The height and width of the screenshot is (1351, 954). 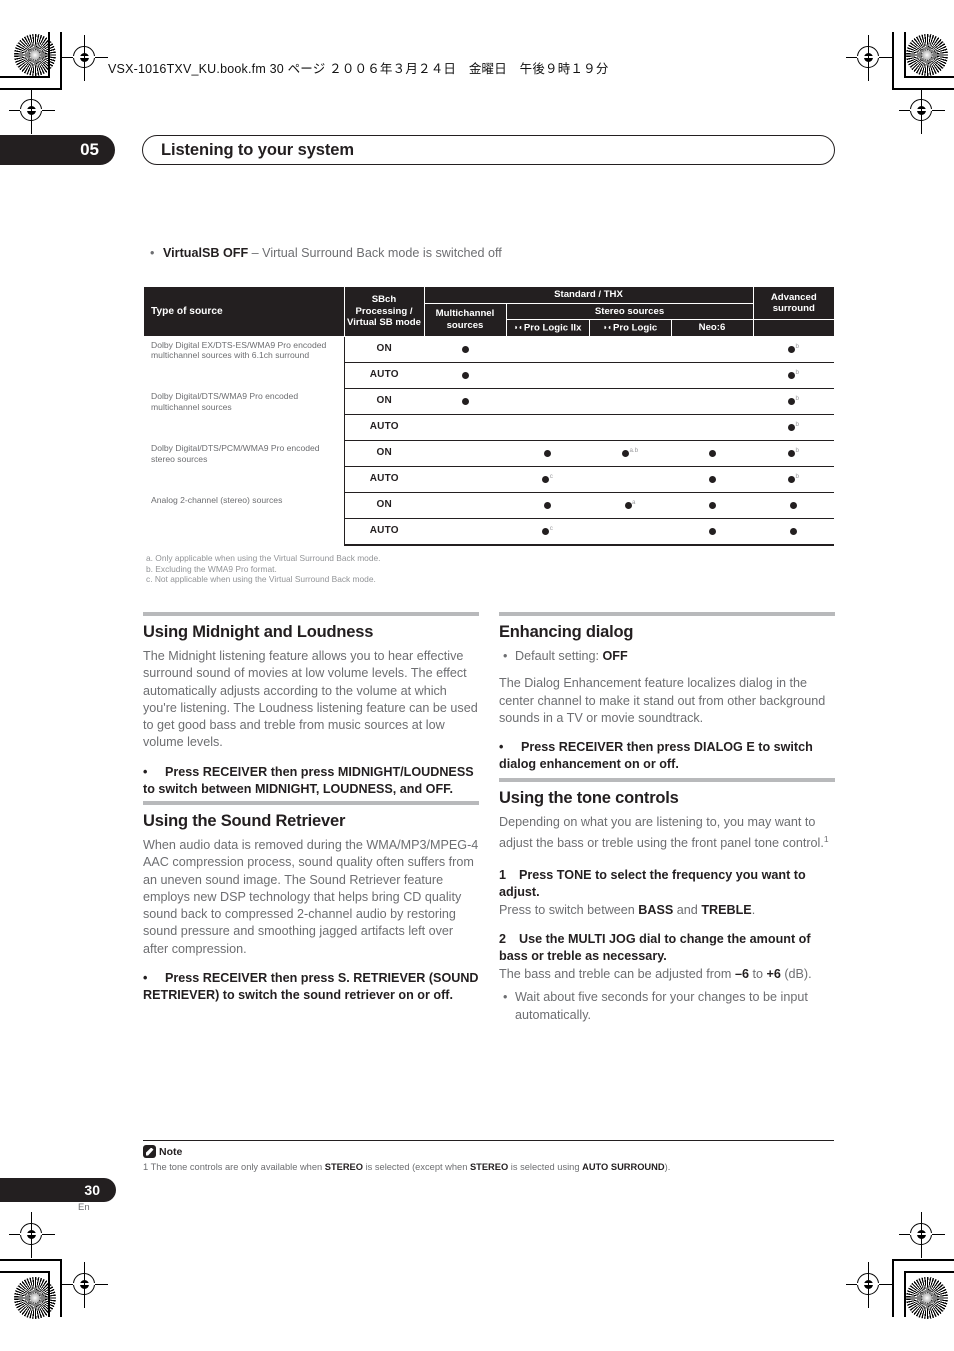 I want to click on note-divider, so click(x=488, y=1141).